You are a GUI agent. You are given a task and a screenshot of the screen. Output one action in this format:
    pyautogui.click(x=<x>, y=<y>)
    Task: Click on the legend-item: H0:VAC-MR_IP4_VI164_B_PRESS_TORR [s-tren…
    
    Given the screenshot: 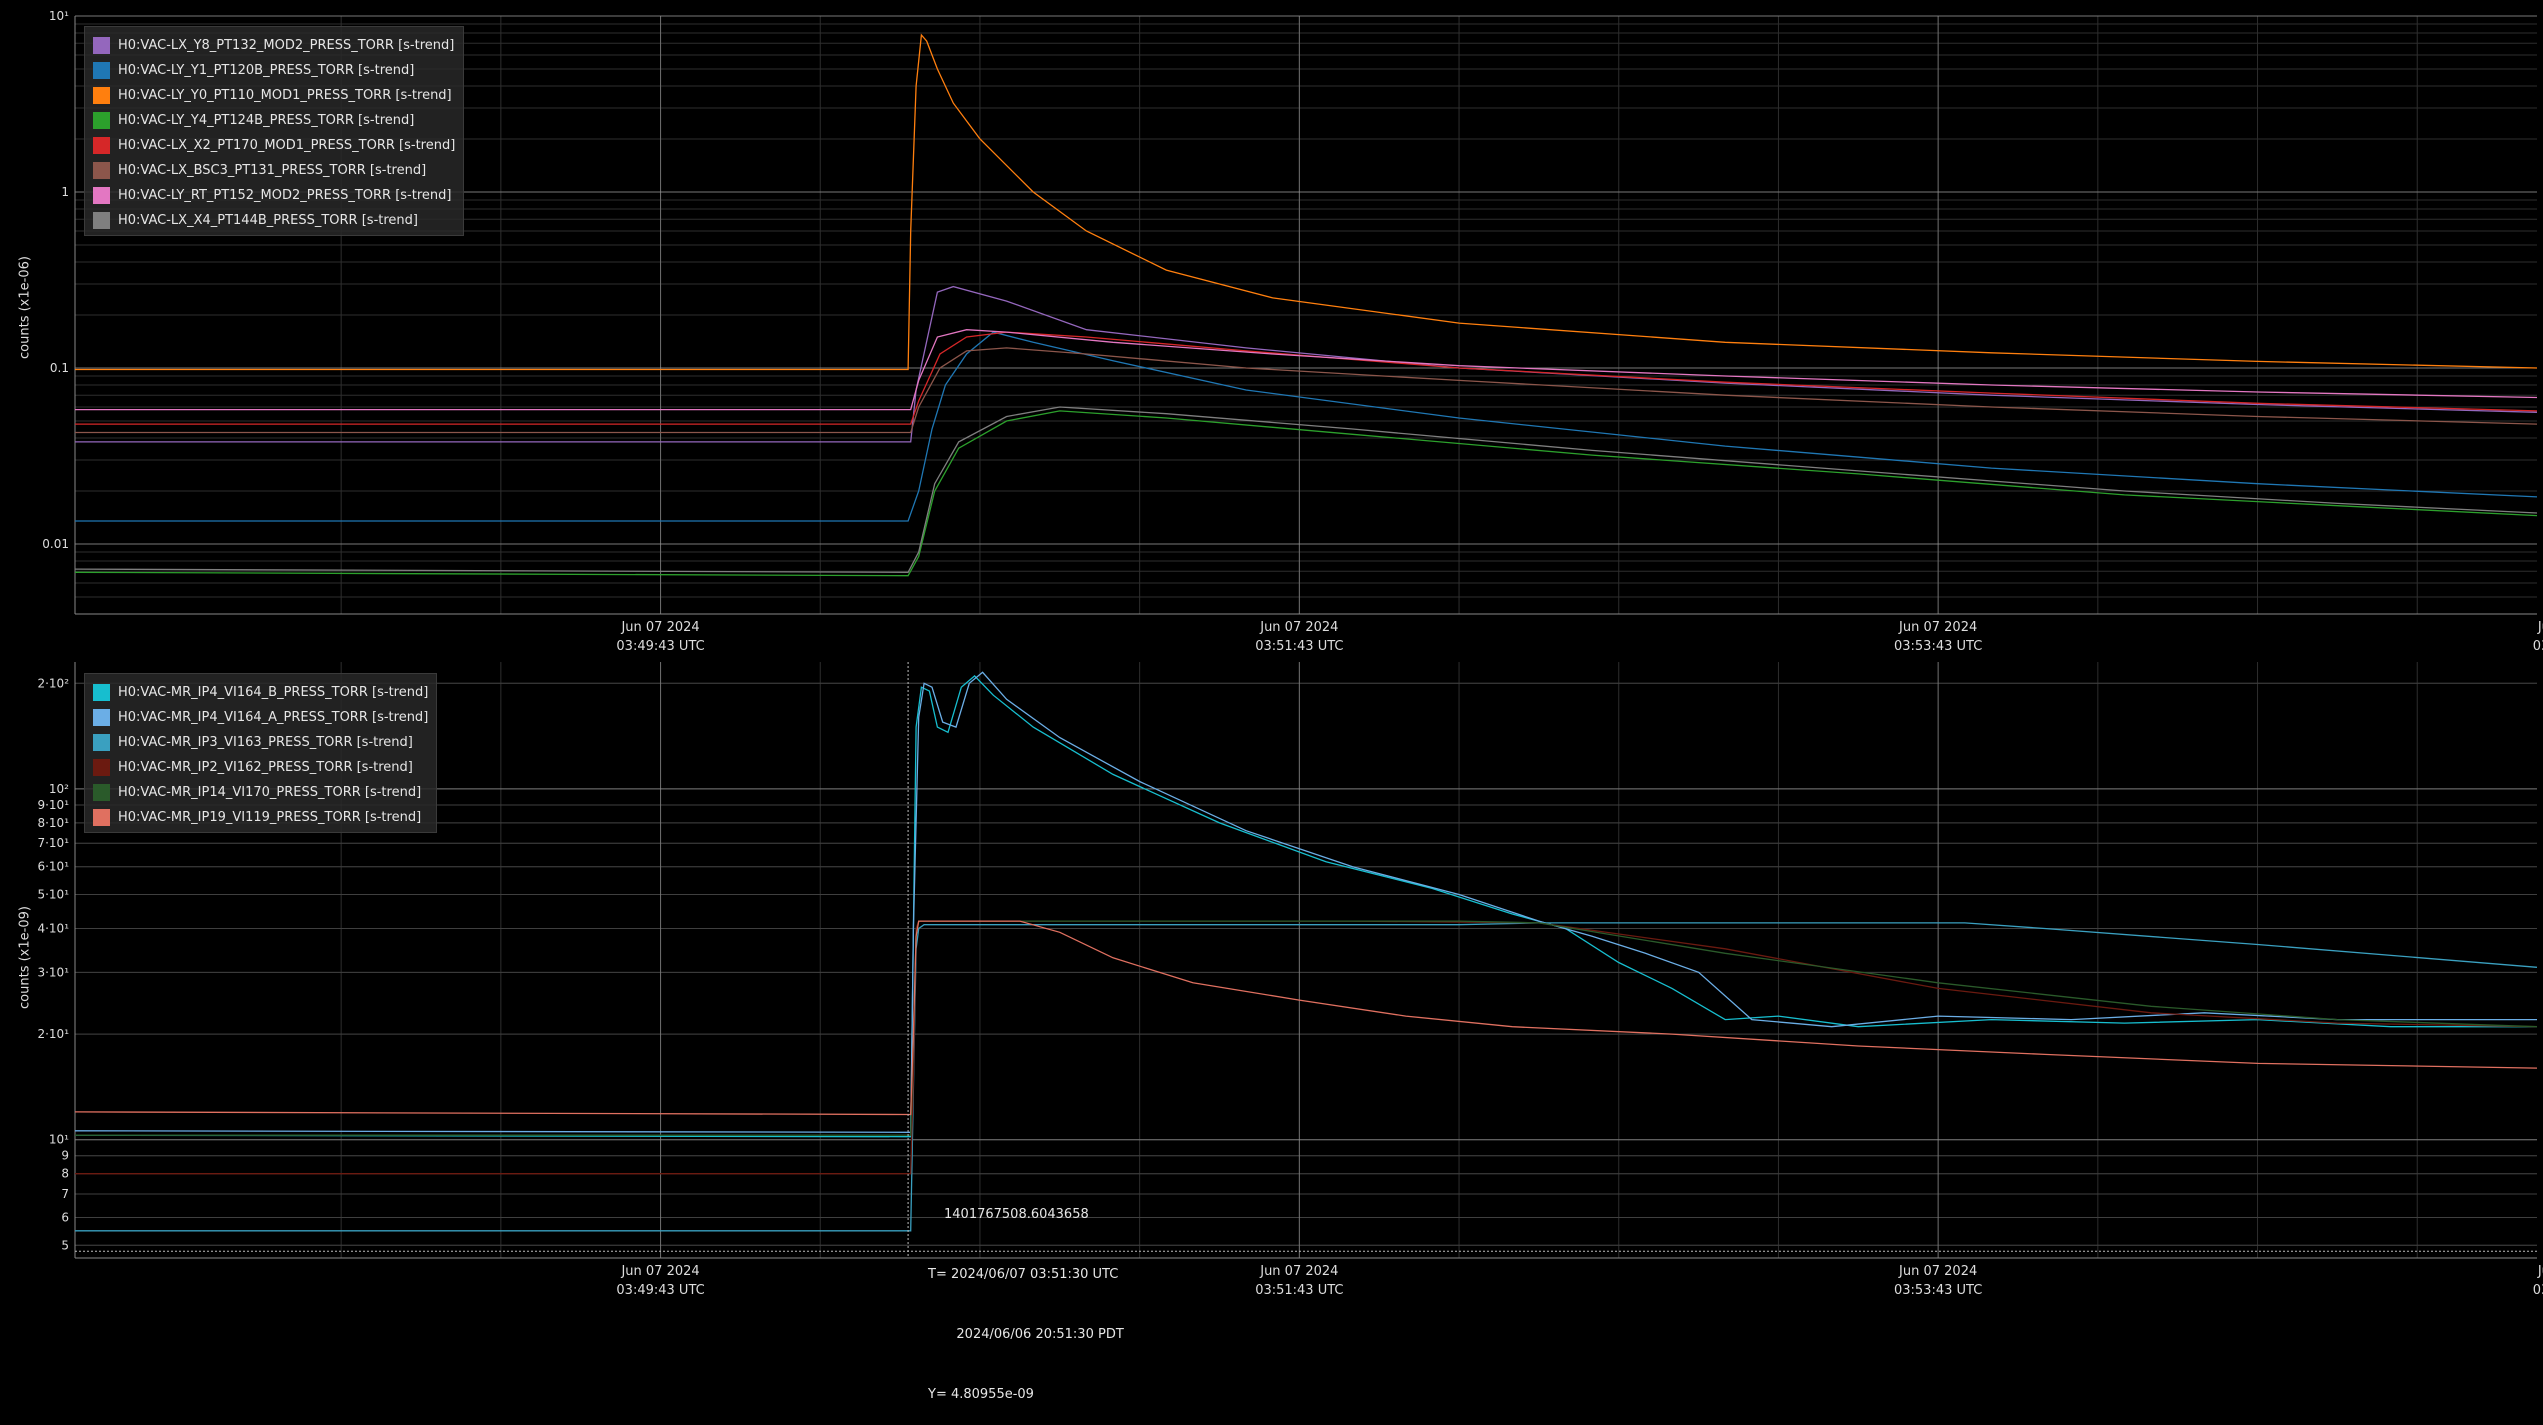 What is the action you would take?
    pyautogui.click(x=260, y=692)
    